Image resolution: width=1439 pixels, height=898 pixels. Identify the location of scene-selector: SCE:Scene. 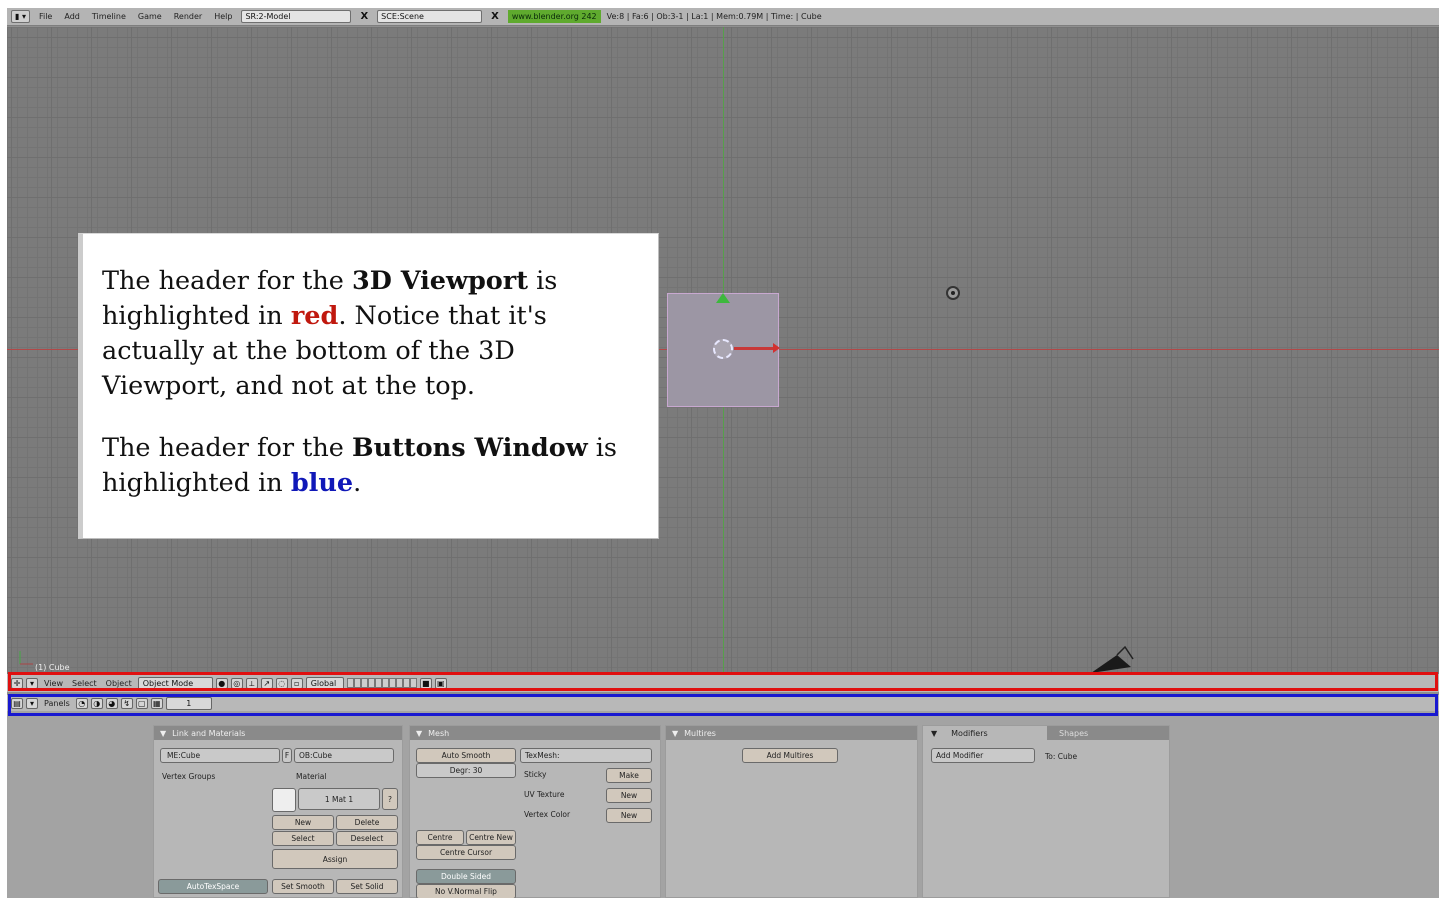
(430, 16).